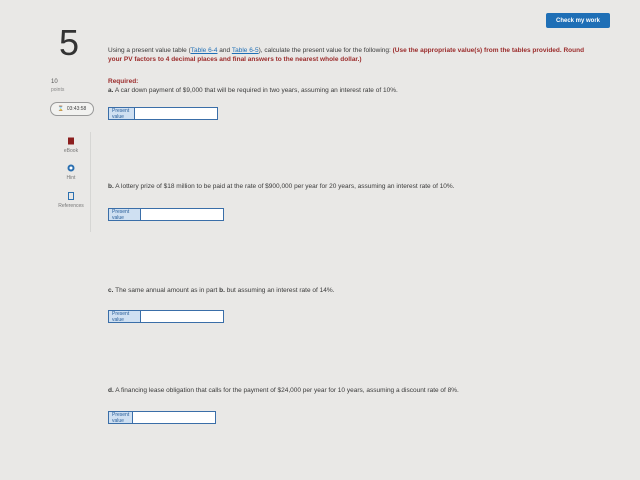 The height and width of the screenshot is (480, 640). I want to click on ebook-label: eBook, so click(71, 151).